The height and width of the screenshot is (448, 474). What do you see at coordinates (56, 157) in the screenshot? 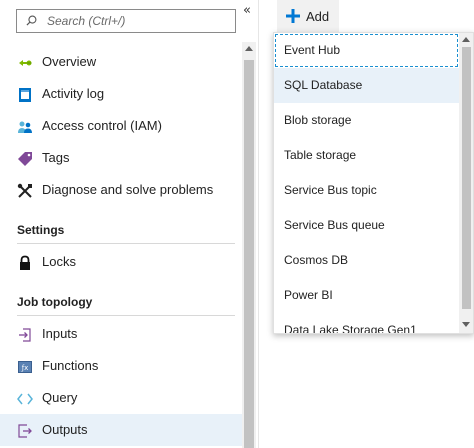
I see `nav-item-label: Tags` at bounding box center [56, 157].